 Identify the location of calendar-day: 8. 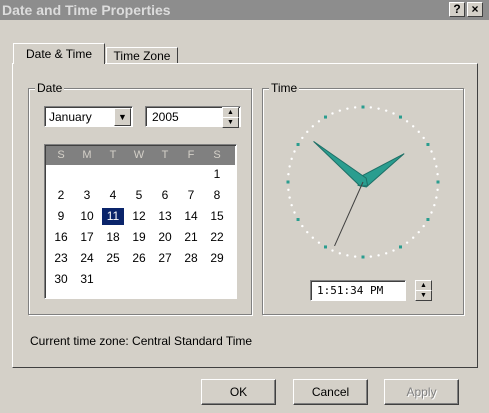
(217, 195).